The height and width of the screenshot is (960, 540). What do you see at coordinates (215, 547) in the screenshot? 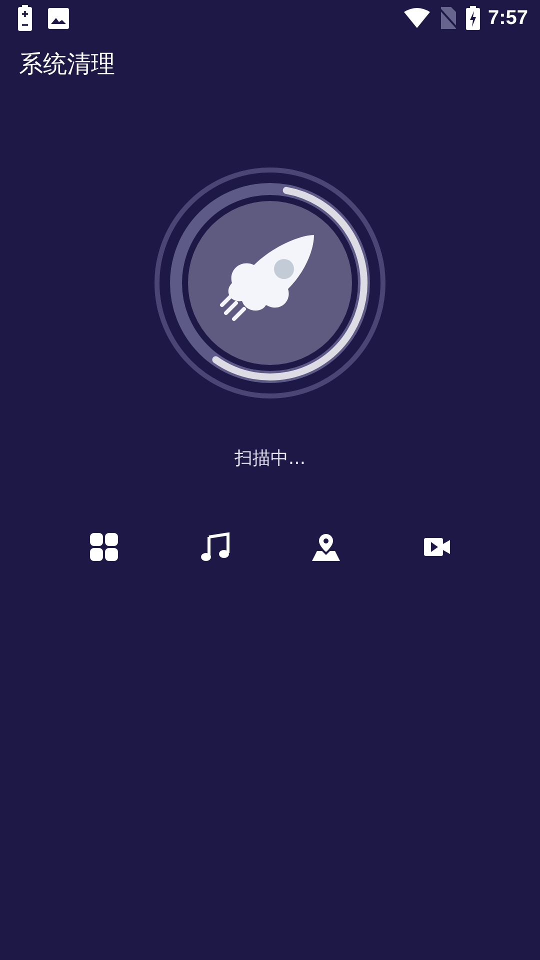
I see `music-note-icon` at bounding box center [215, 547].